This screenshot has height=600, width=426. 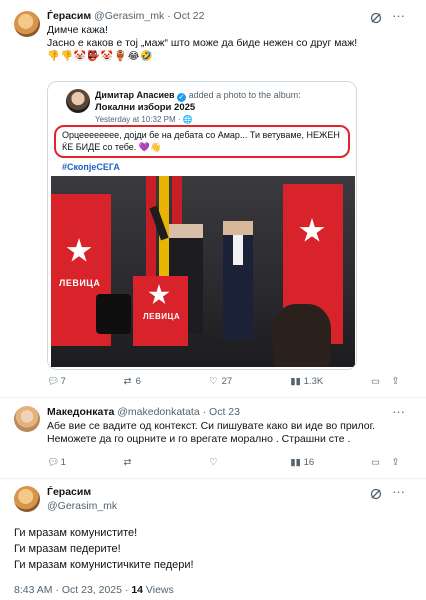 I want to click on embed-hashtag: #СкопјеСЕГА, so click(x=91, y=167).